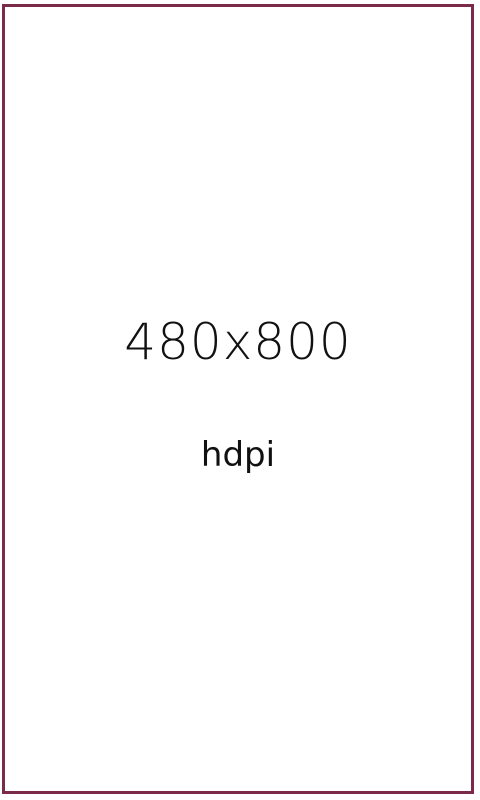 The height and width of the screenshot is (800, 480). Describe the element at coordinates (238, 455) in the screenshot. I see `density-label: hdpi` at that location.